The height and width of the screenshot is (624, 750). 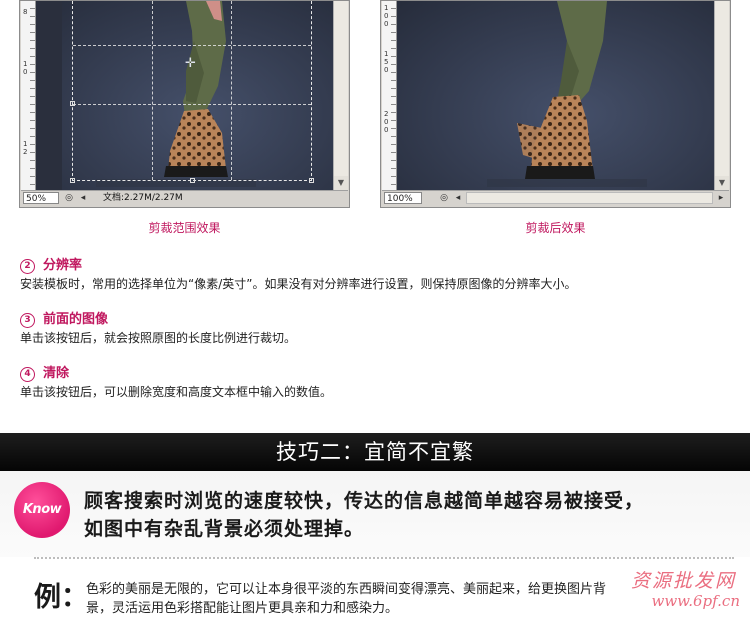 What do you see at coordinates (298, 266) in the screenshot?
I see `section-title: 2 分辨率` at bounding box center [298, 266].